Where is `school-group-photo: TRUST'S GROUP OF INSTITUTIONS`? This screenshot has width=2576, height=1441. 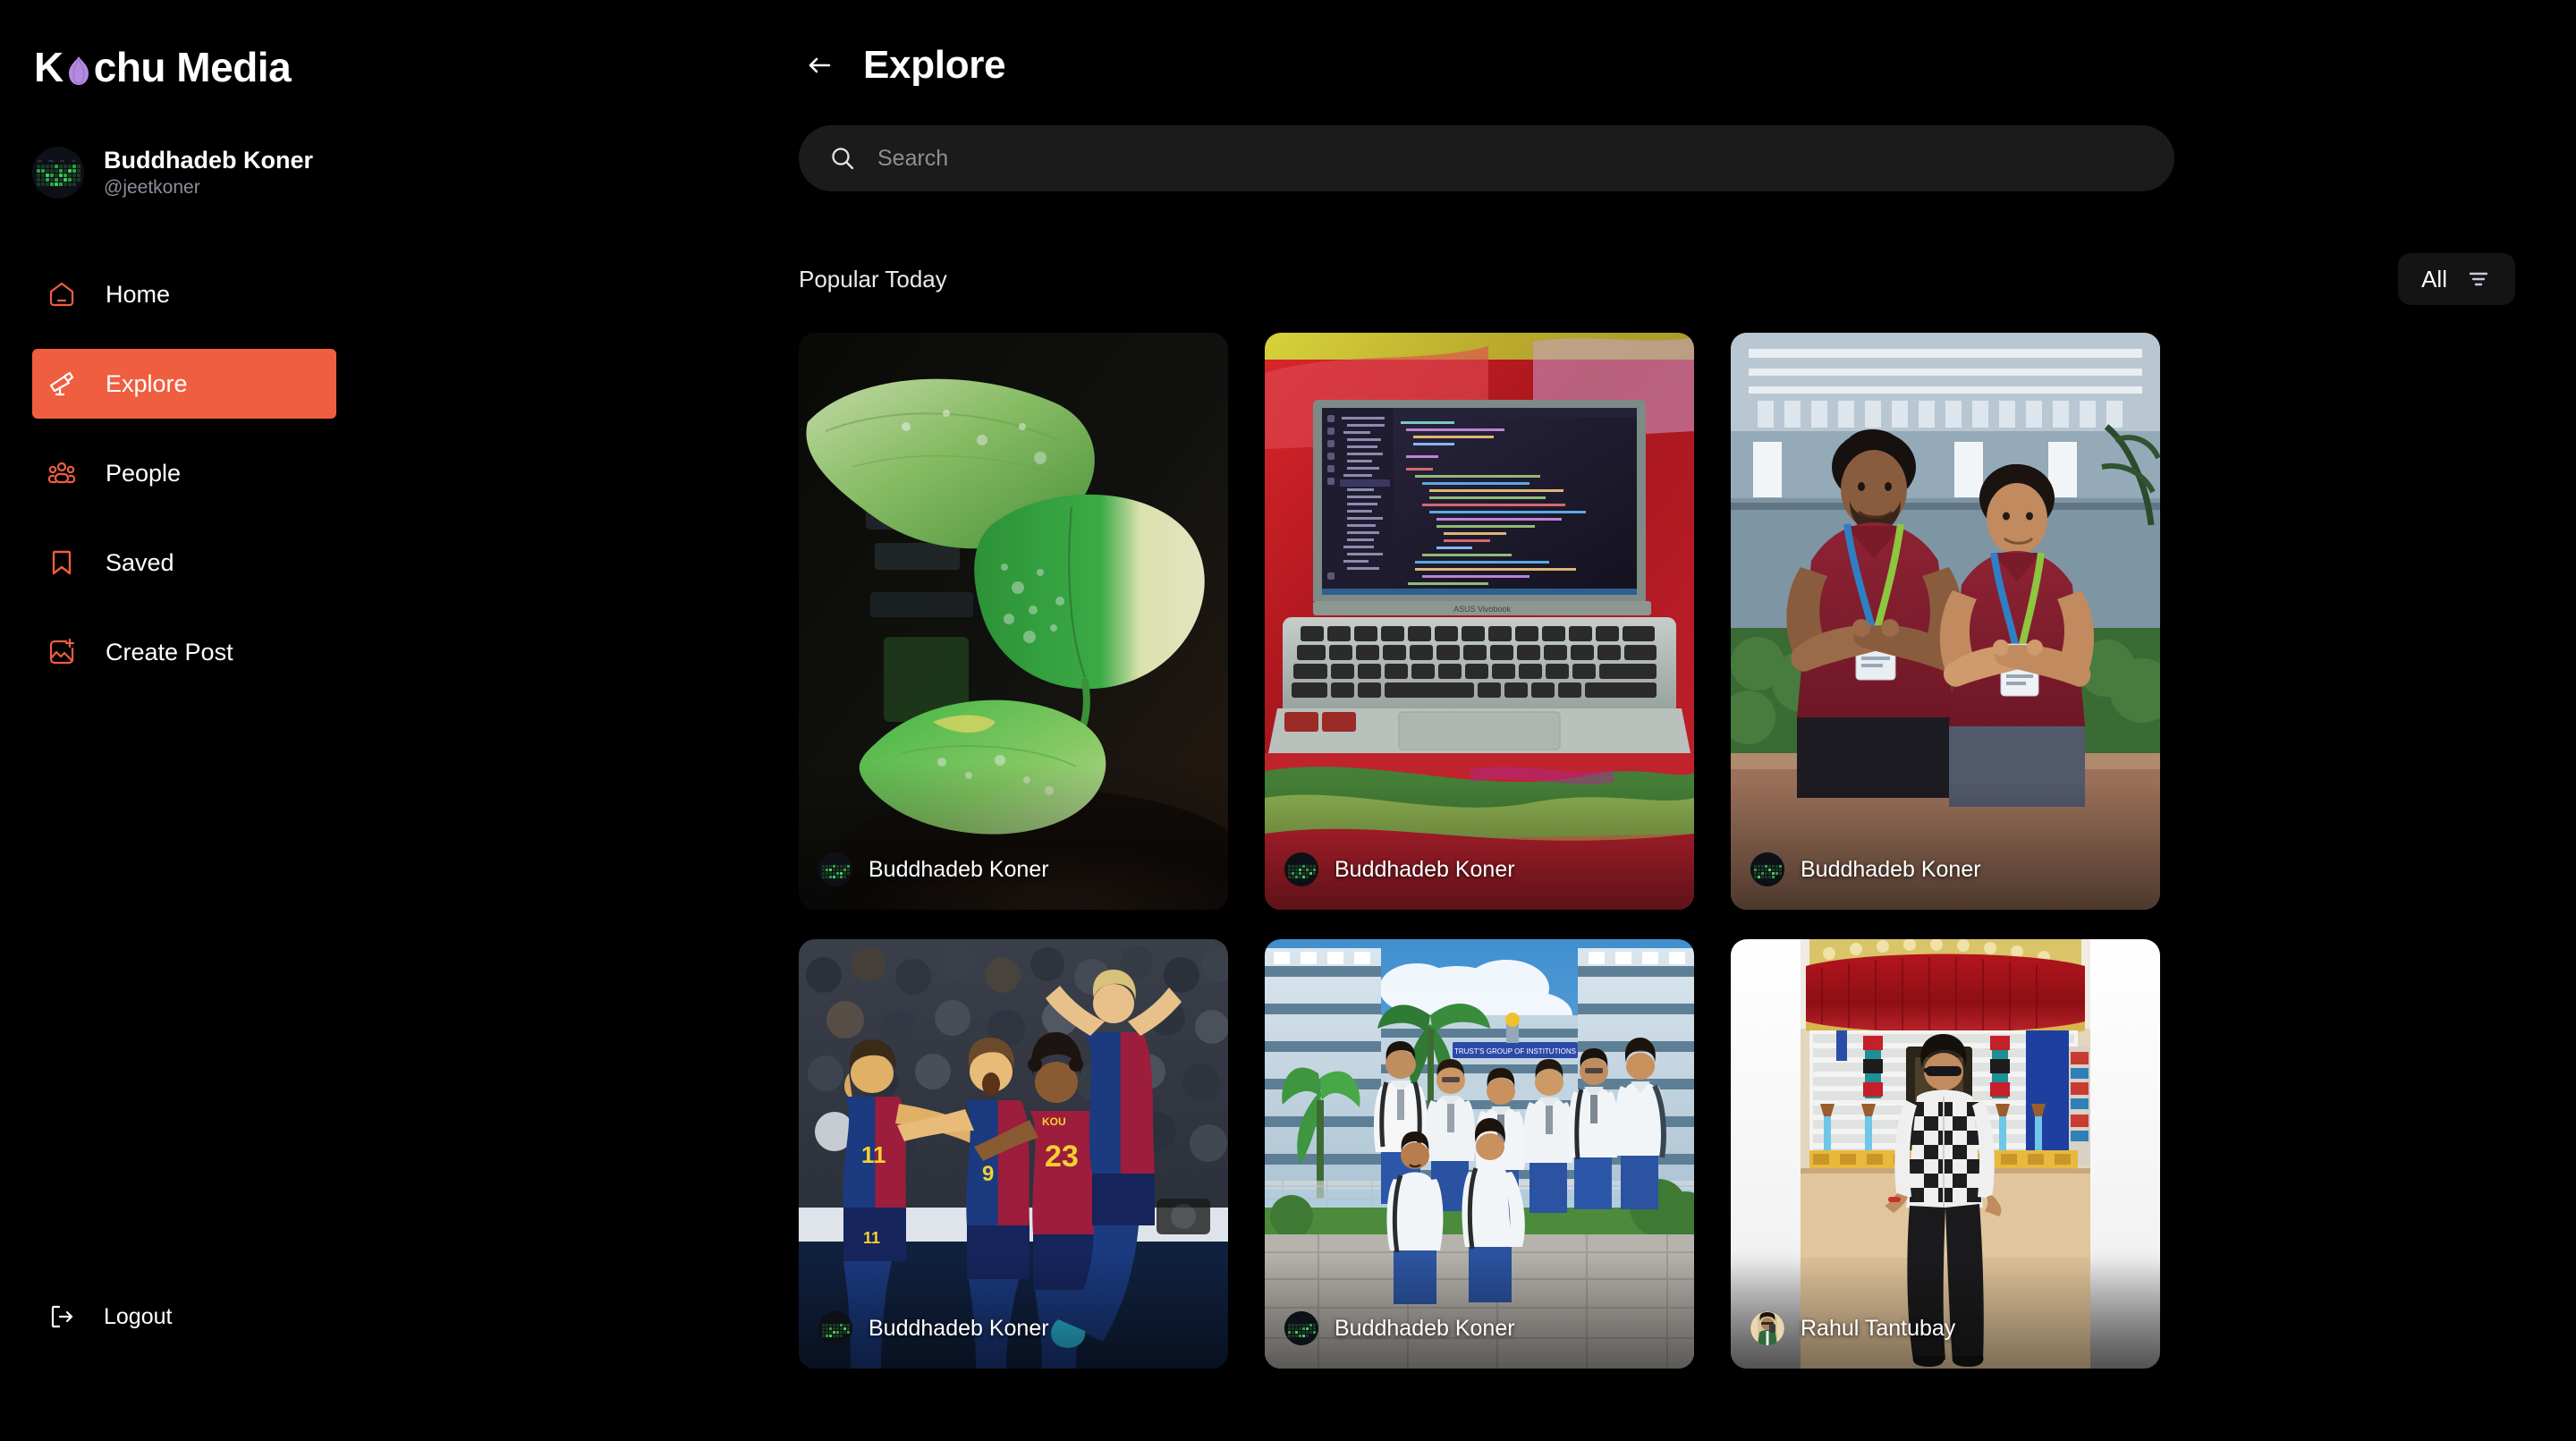
school-group-photo: TRUST'S GROUP OF INSTITUTIONS is located at coordinates (1479, 1154).